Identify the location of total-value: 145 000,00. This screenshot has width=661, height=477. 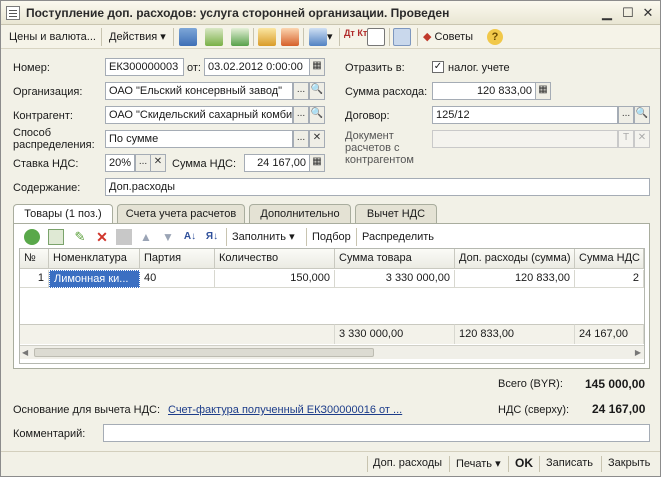
(615, 384).